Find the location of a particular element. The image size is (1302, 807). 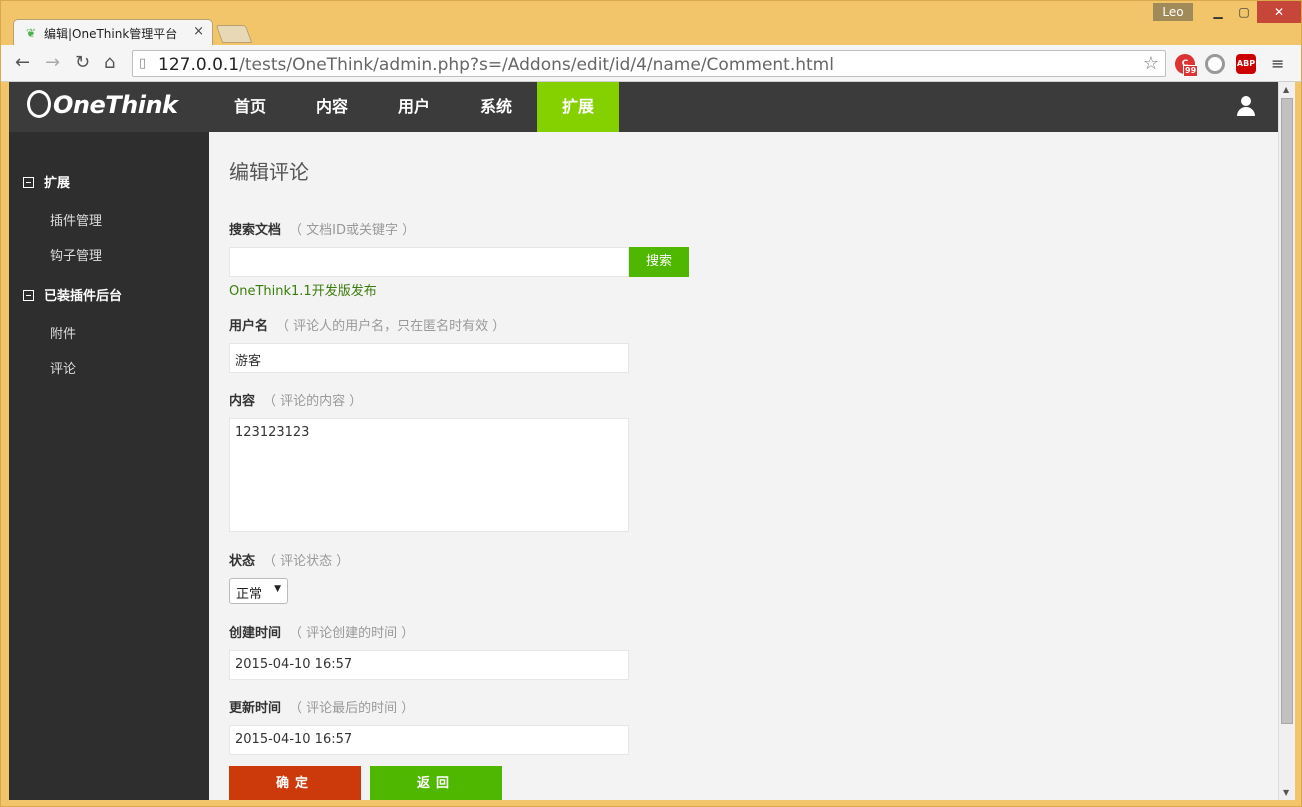

browser-tab: ❦ 编辑|OneThink管理平台 × is located at coordinates (113, 32).